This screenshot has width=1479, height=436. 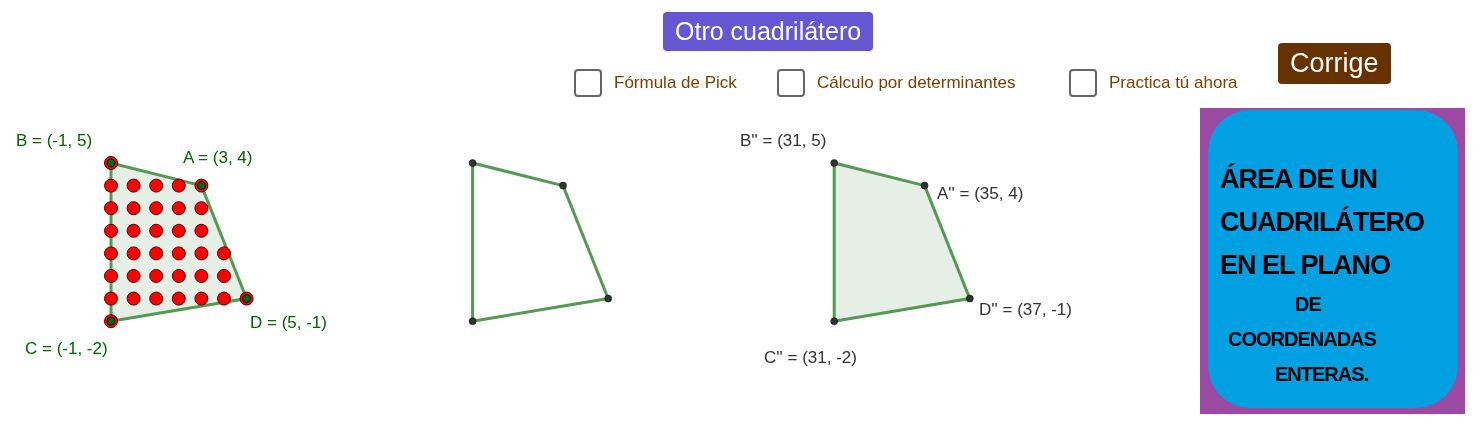 I want to click on point-label: D = (5, -1), so click(x=288, y=323).